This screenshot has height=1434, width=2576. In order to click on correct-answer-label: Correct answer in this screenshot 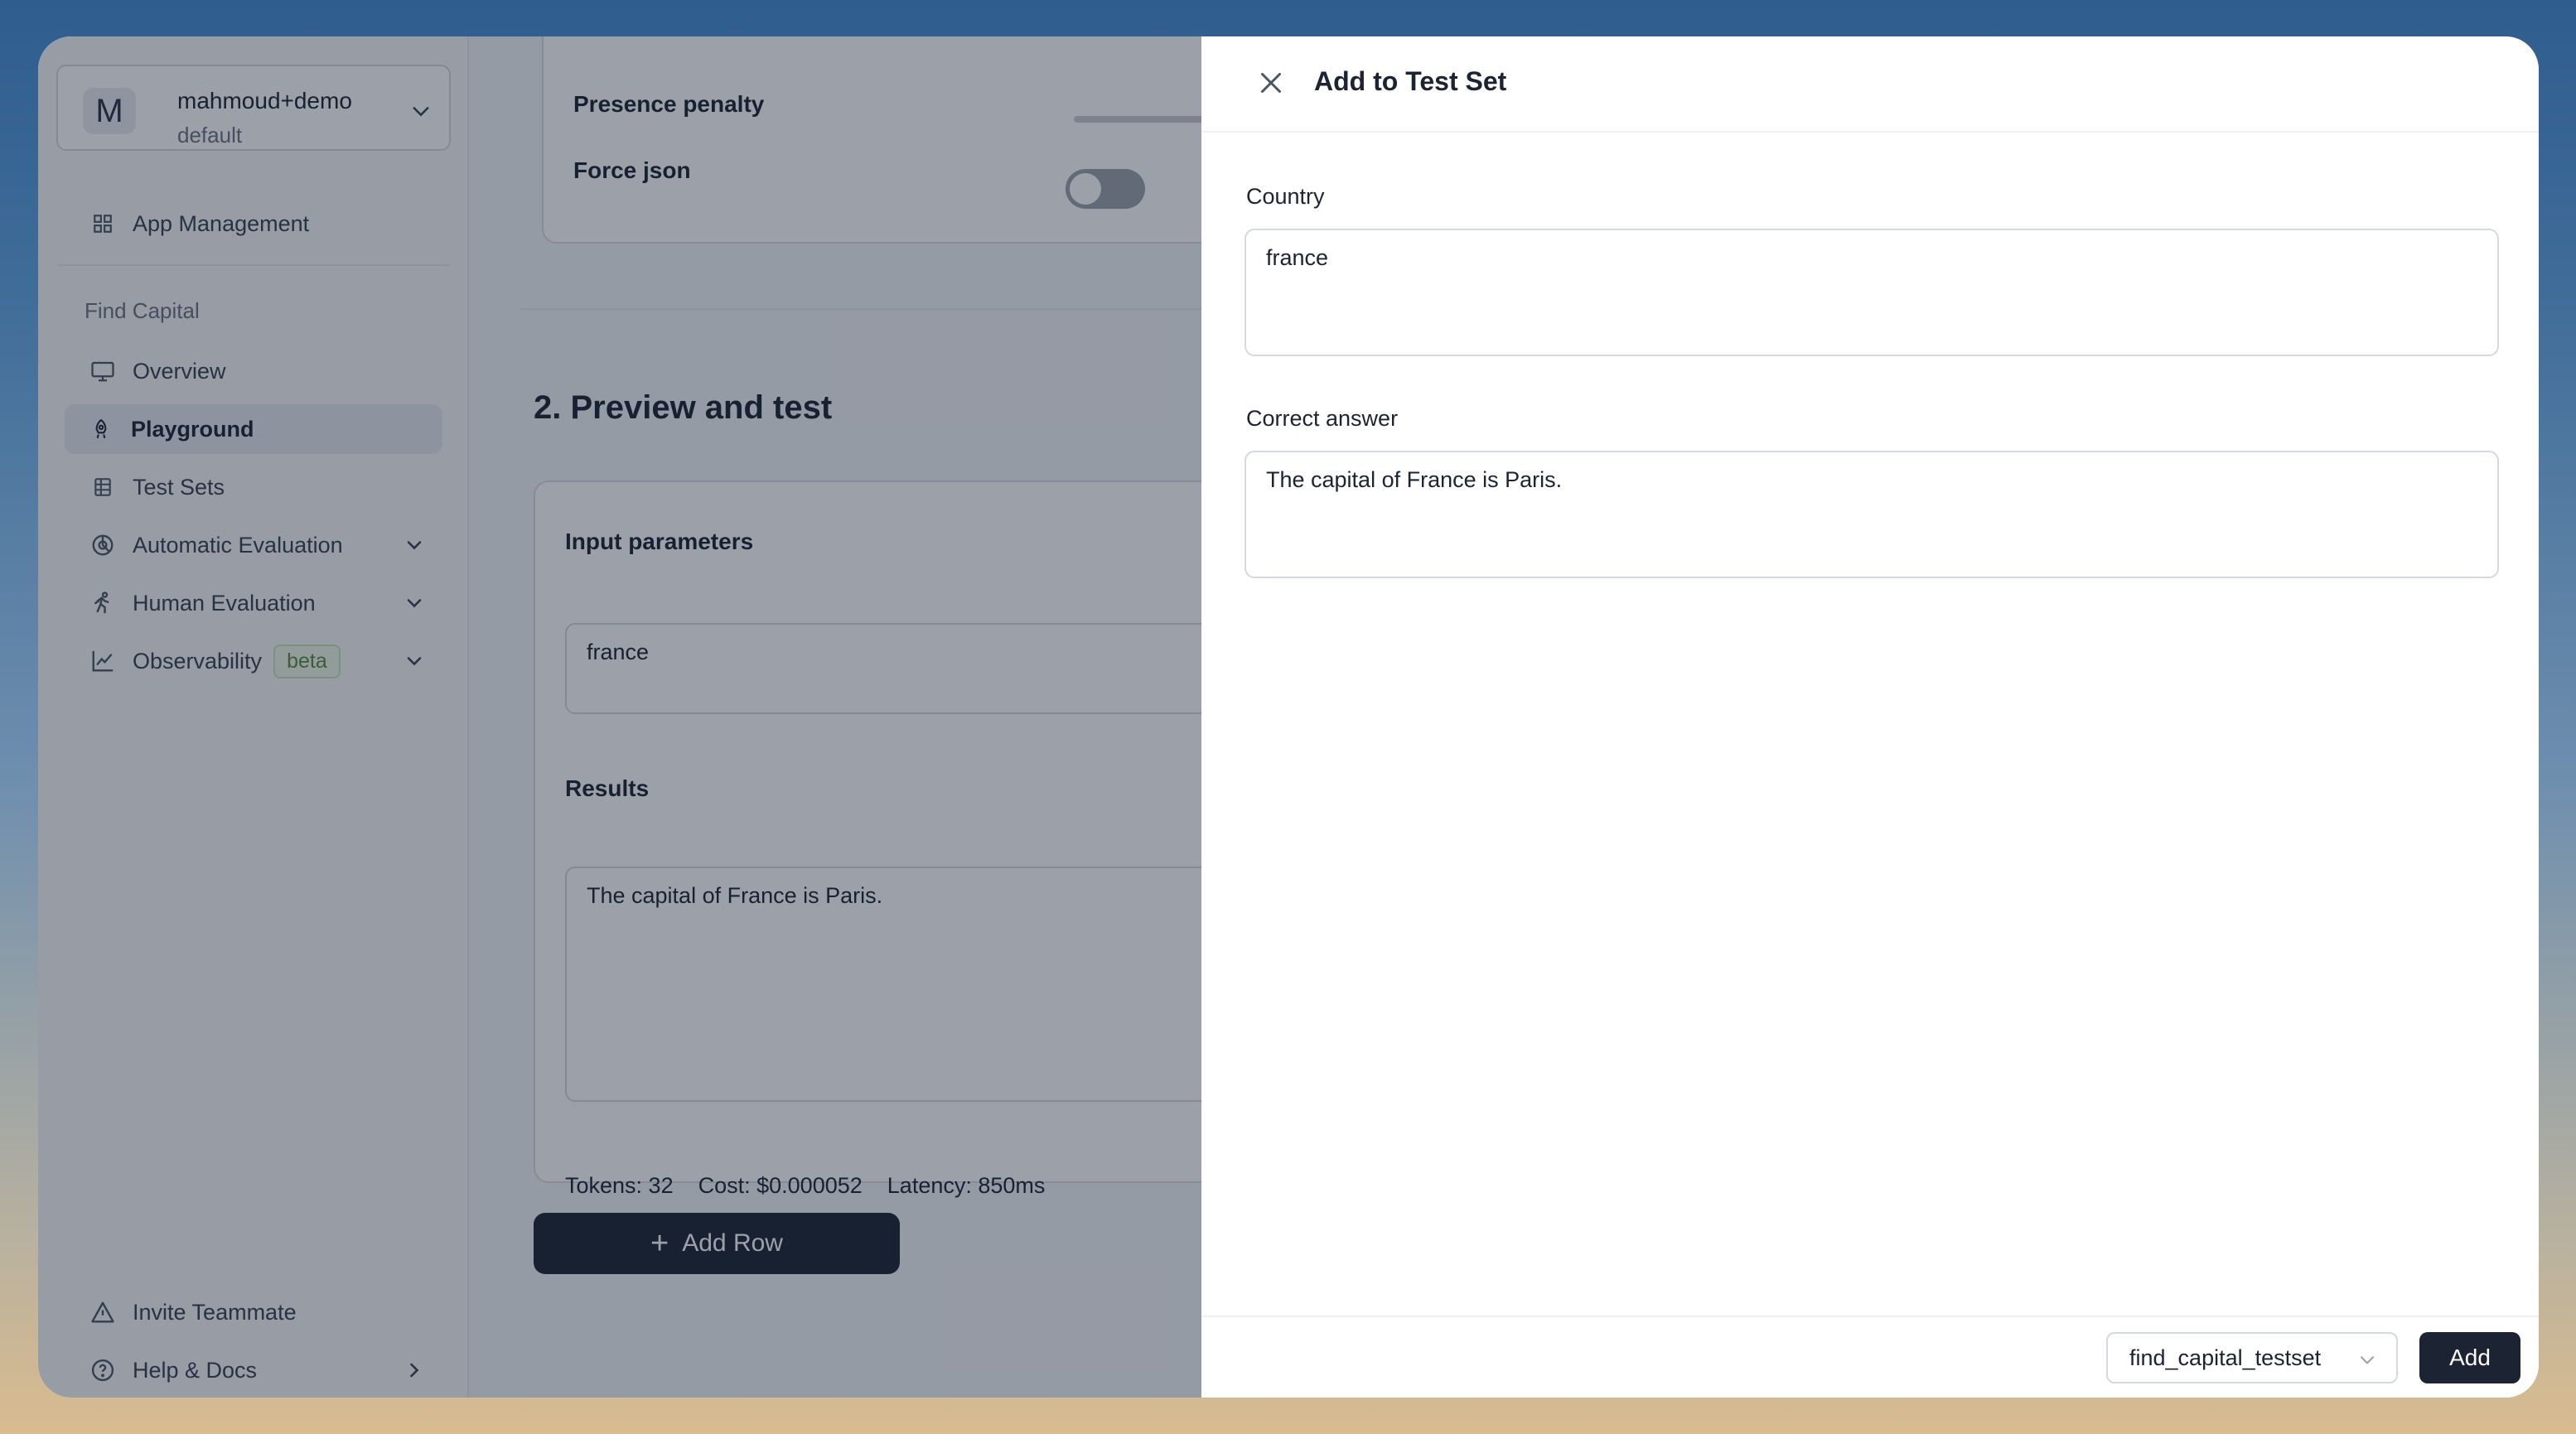, I will do `click(1322, 418)`.